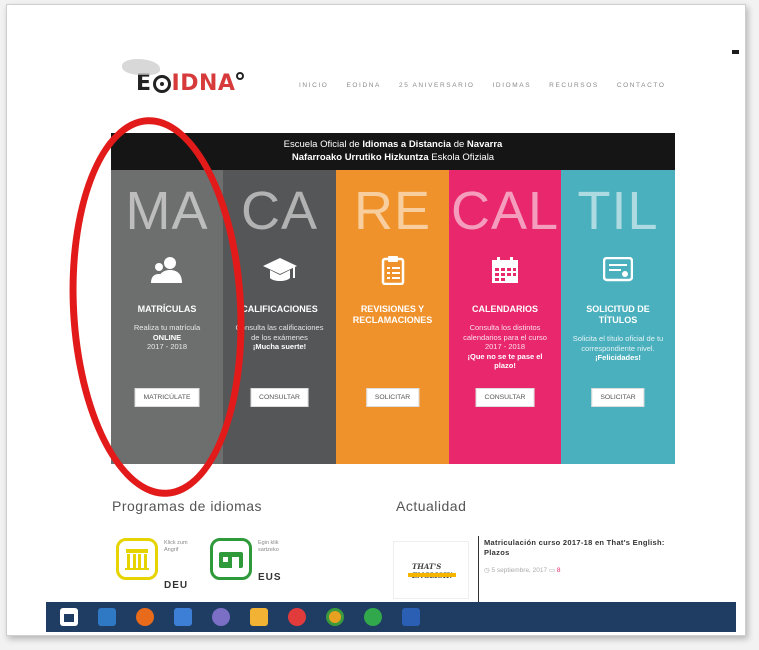  What do you see at coordinates (574, 85) in the screenshot?
I see `nav-recursos: RECURSOS` at bounding box center [574, 85].